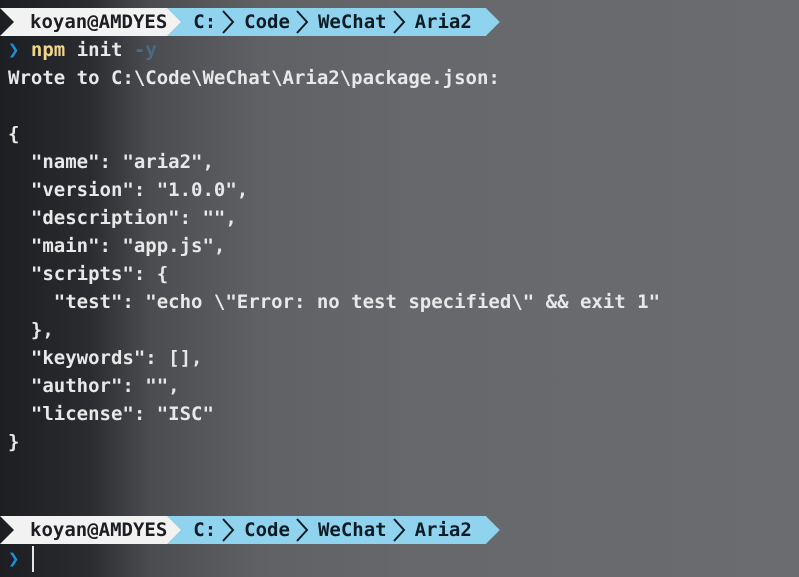 Image resolution: width=799 pixels, height=577 pixels. Describe the element at coordinates (105, 358) in the screenshot. I see `output-line: "keywords": [],` at that location.